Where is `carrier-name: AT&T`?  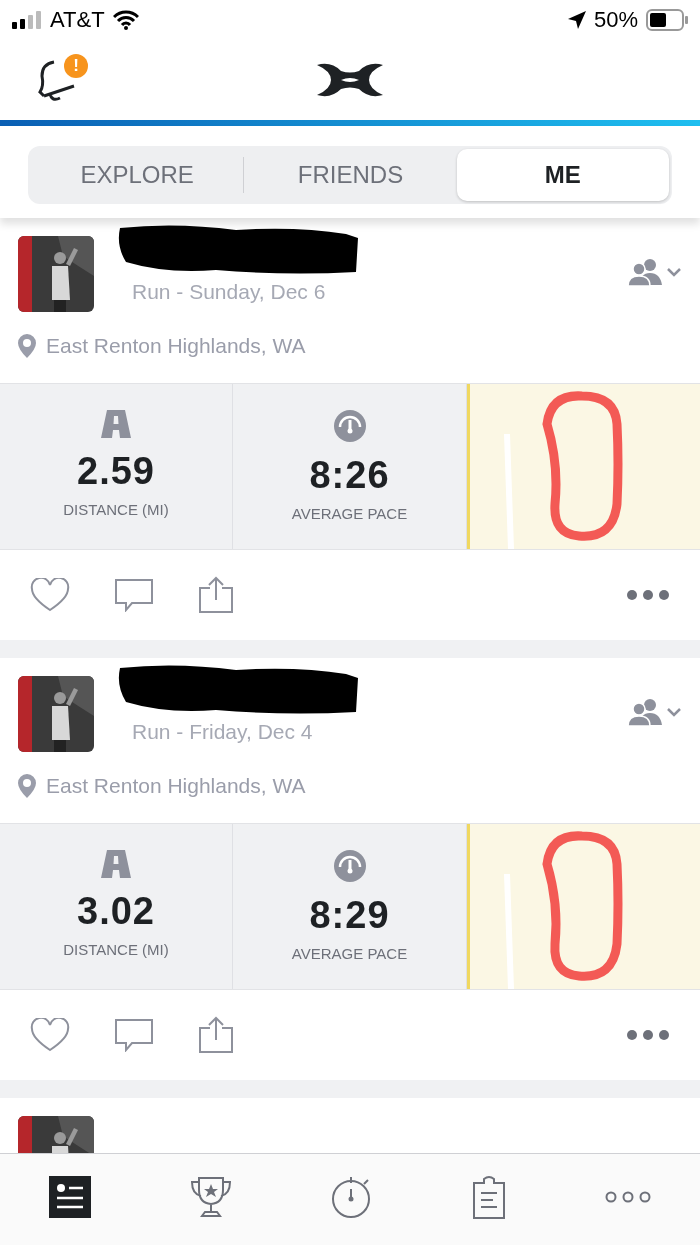 carrier-name: AT&T is located at coordinates (77, 20).